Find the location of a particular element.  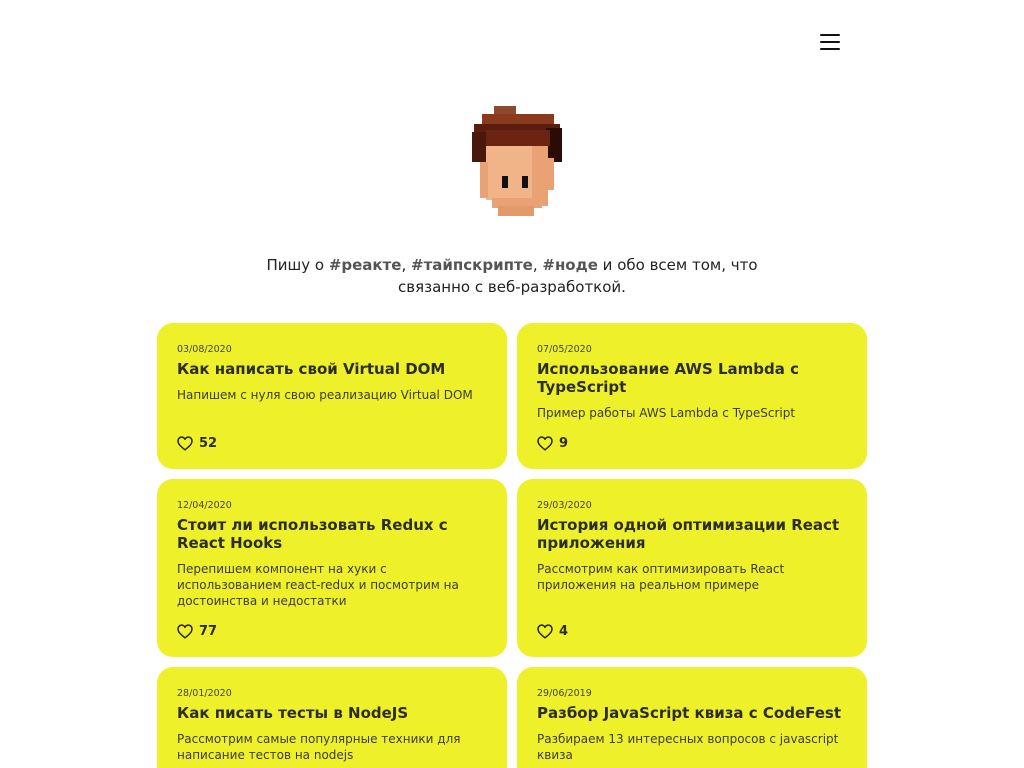

post-title: Разбор JavaScript квиза с CodeFest is located at coordinates (692, 713).